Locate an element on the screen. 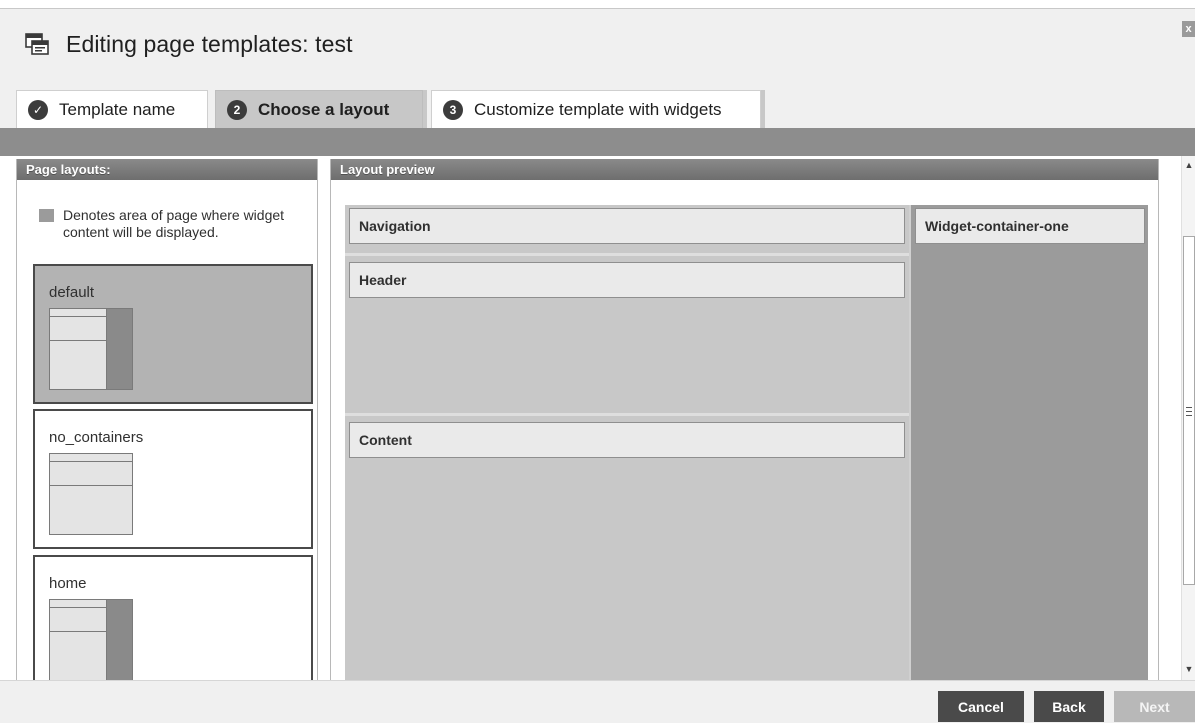 The height and width of the screenshot is (723, 1195). widget-area-swatch is located at coordinates (46, 215).